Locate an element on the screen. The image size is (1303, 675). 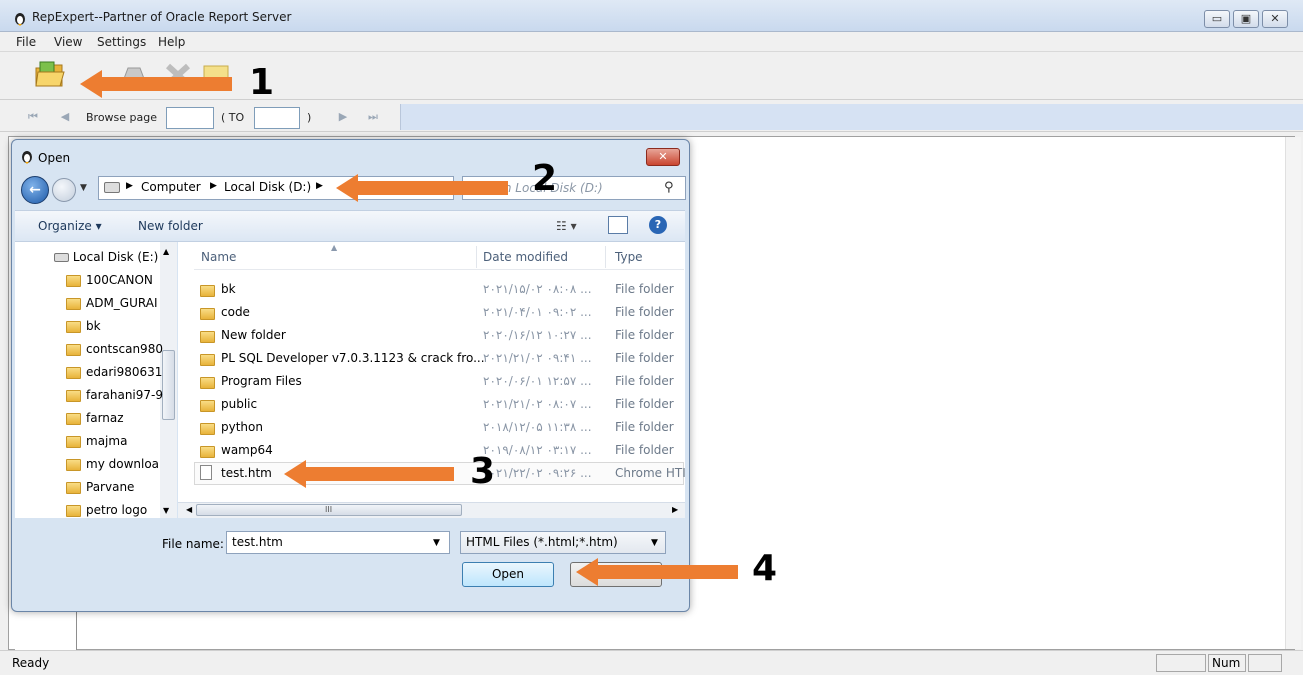
nav-item-1: 100CANON is located at coordinates (109, 284).